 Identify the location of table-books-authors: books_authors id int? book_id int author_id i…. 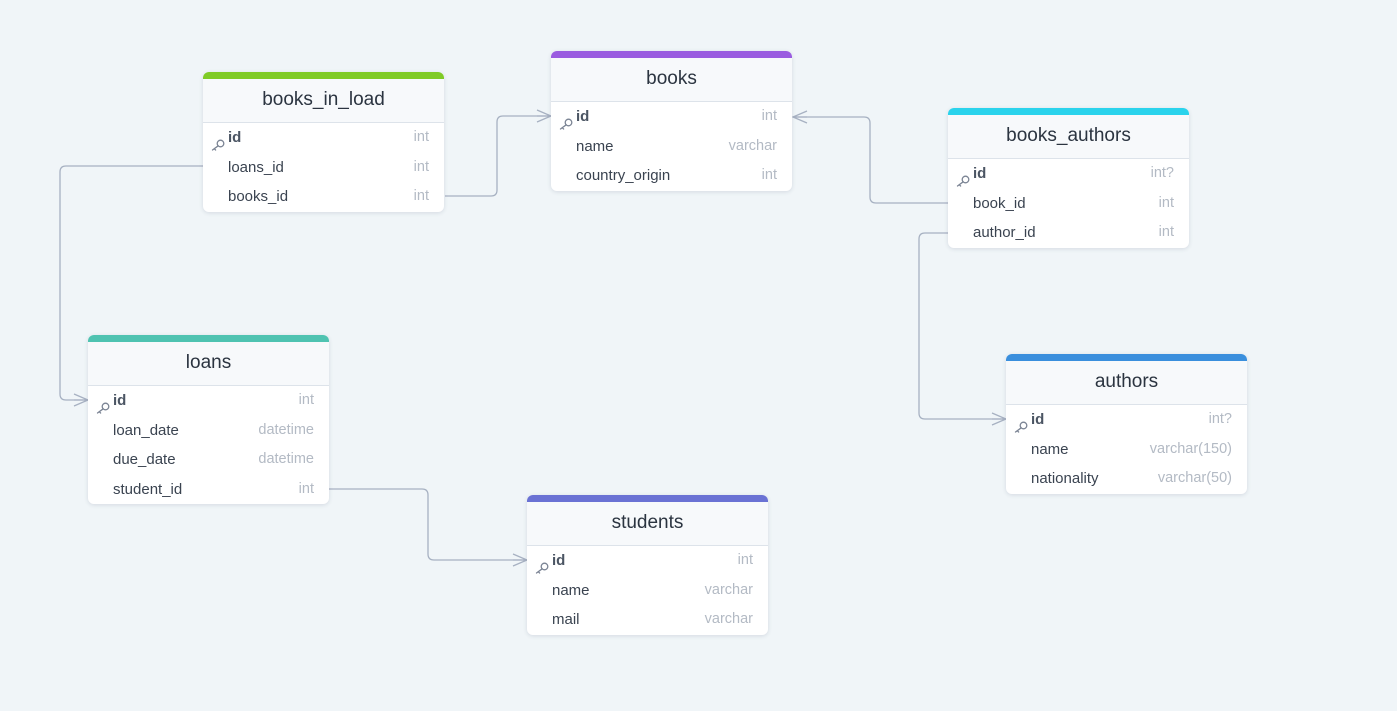
(1068, 178).